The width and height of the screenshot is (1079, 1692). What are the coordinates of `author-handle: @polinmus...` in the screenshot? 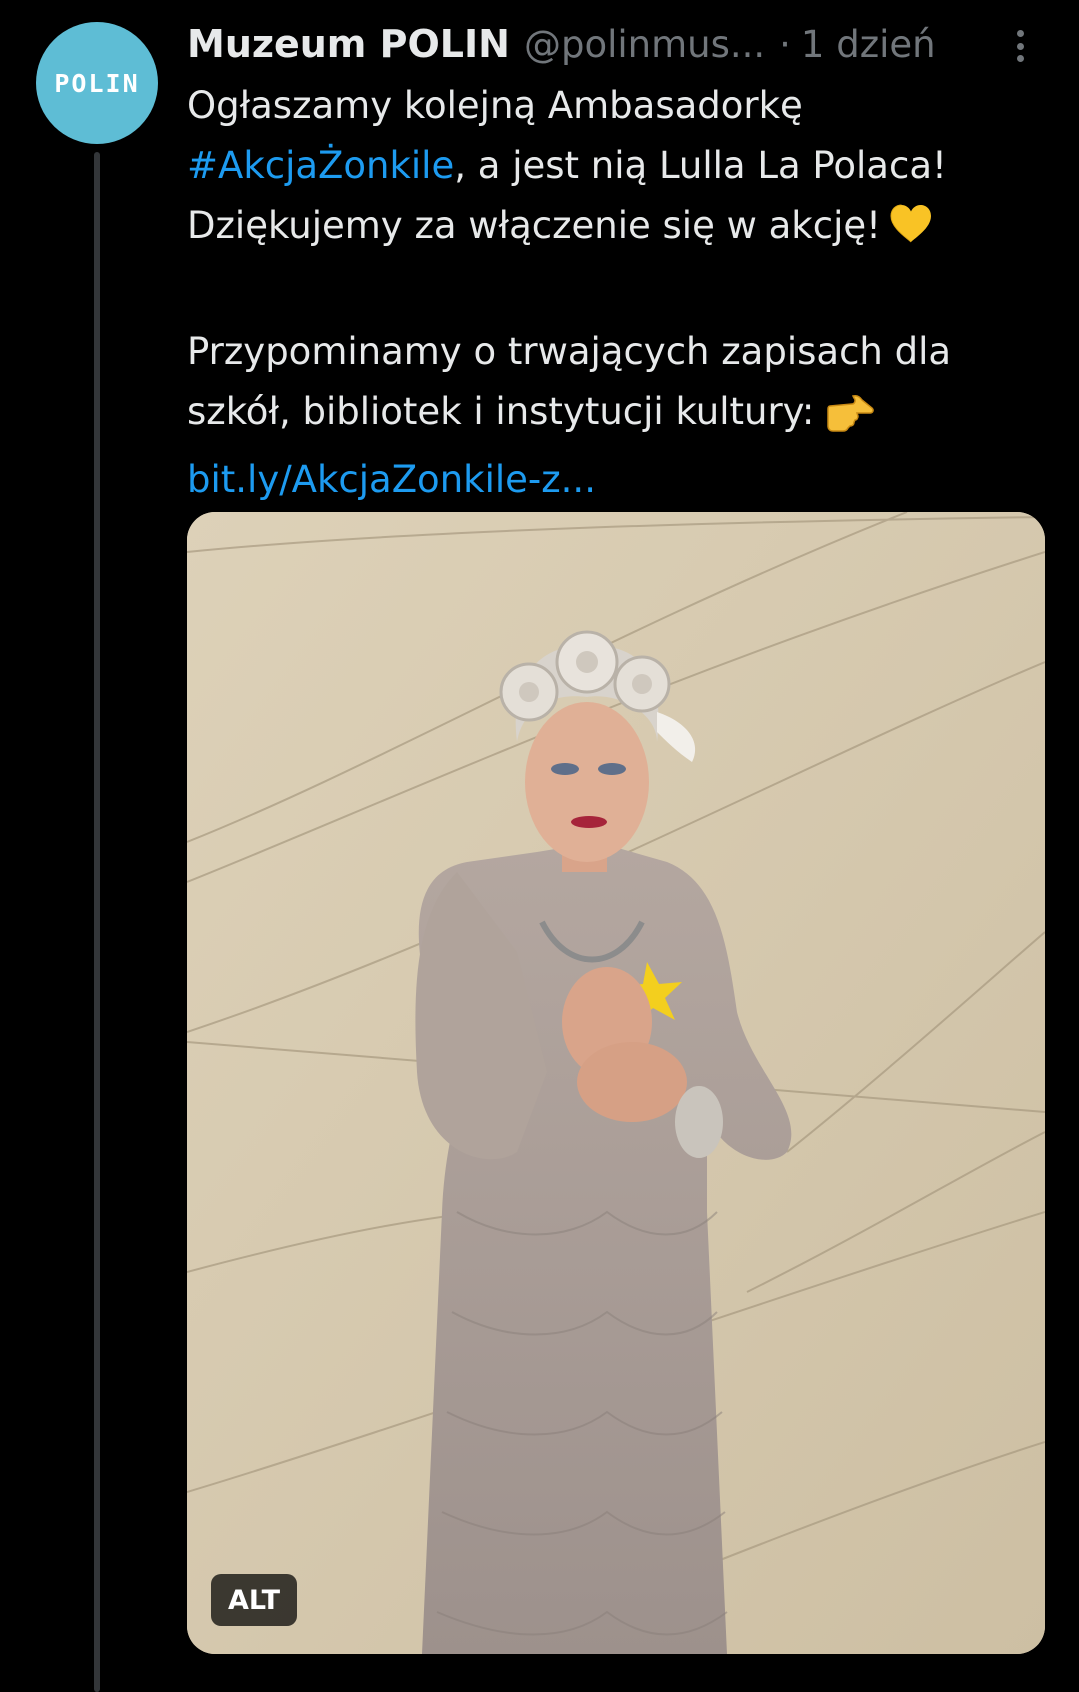 It's located at (644, 44).